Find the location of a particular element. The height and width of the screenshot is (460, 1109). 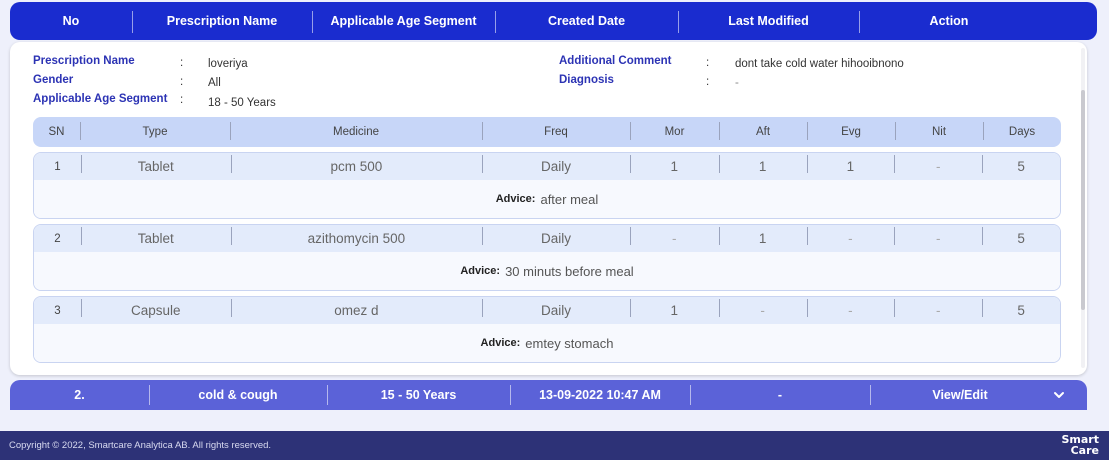

scrollbar-thumb is located at coordinates (1083, 200).